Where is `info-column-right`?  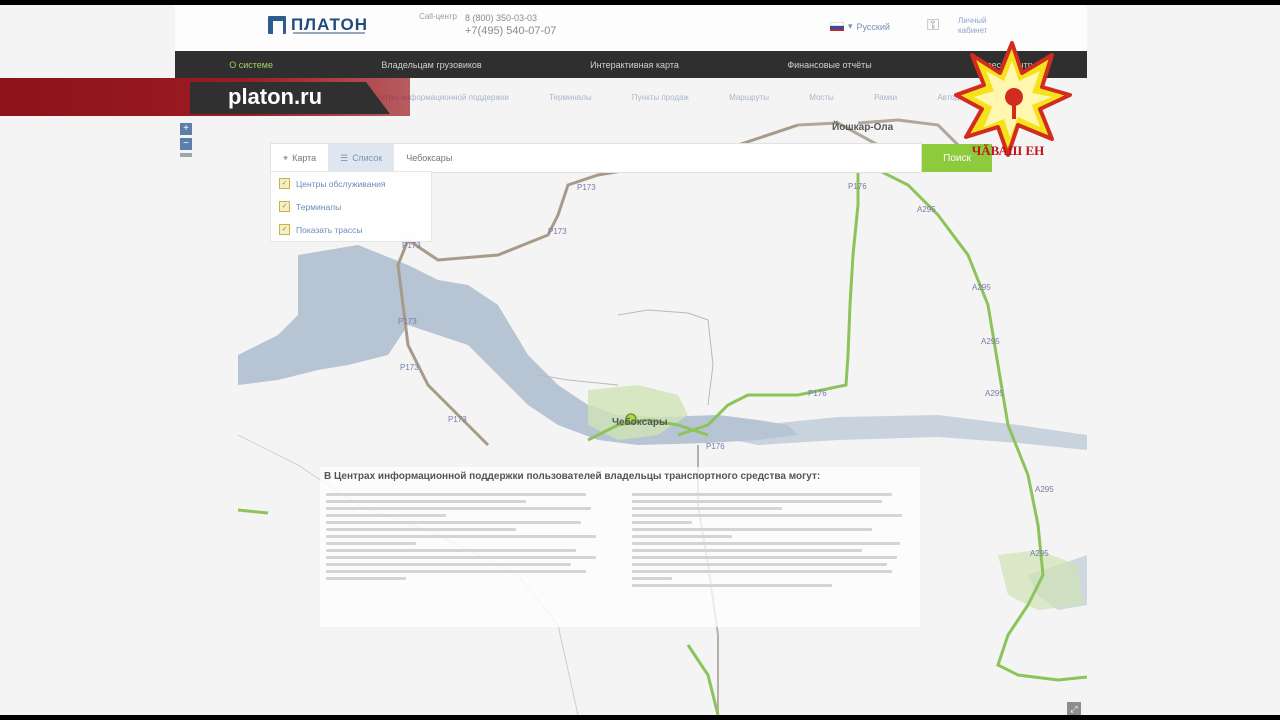 info-column-right is located at coordinates (772, 542).